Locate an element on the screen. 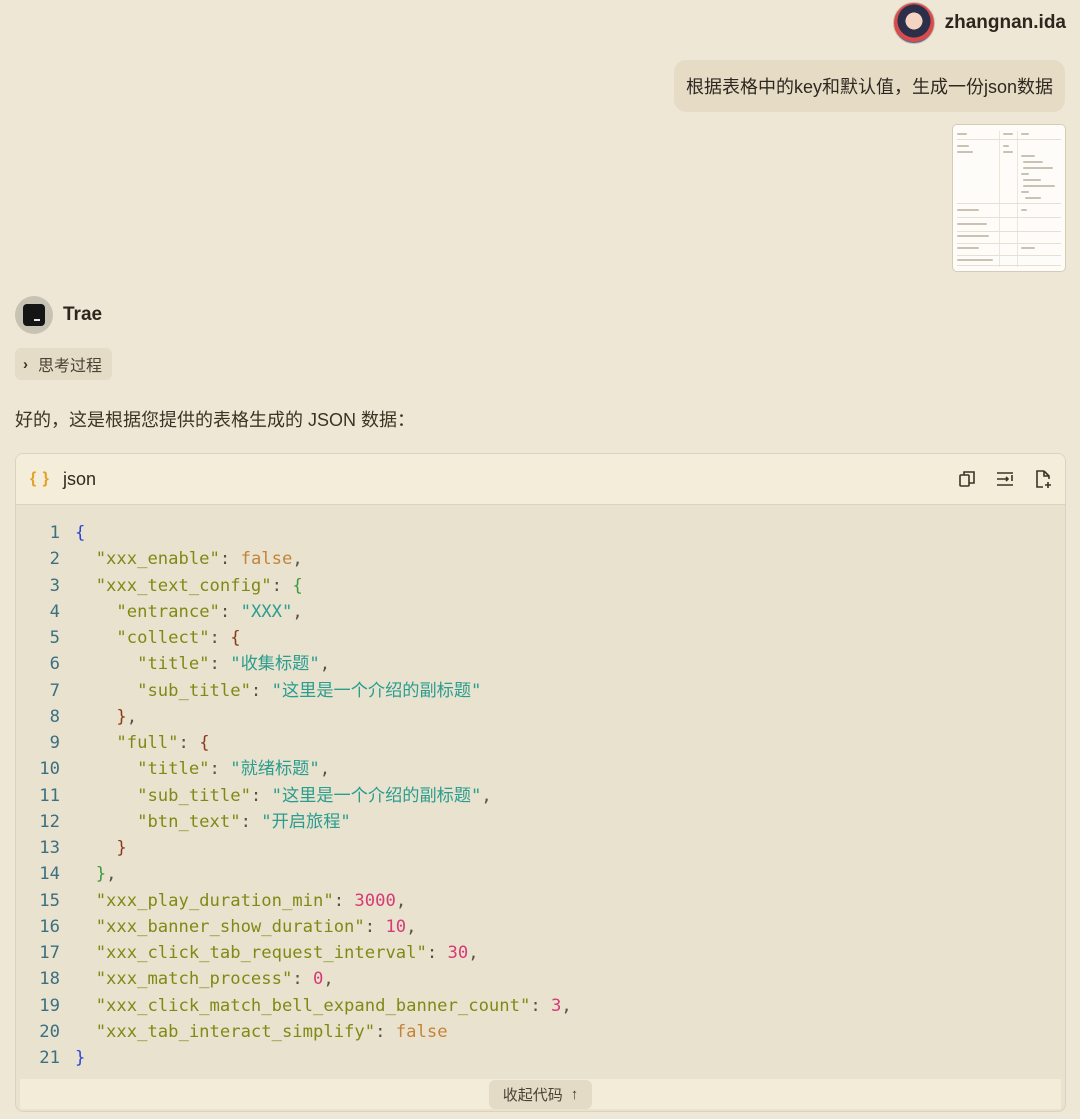 This screenshot has height=1119, width=1080. code-text: { is located at coordinates (80, 533).